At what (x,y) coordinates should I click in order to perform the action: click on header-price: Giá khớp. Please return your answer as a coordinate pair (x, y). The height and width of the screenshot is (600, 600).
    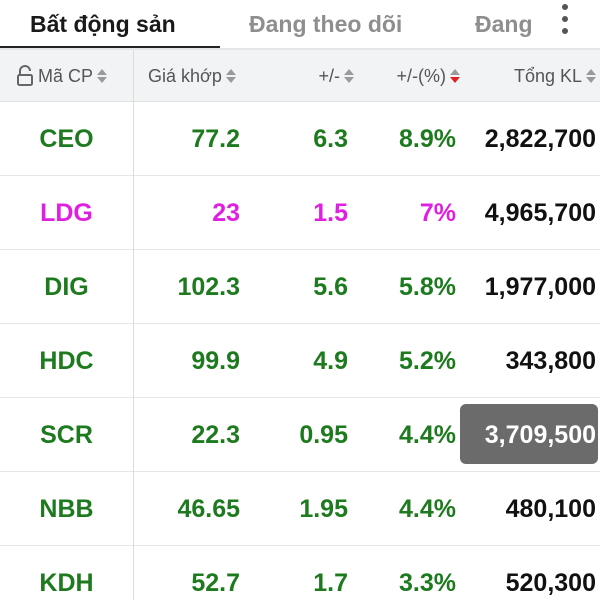
    Looking at the image, I should click on (194, 76).